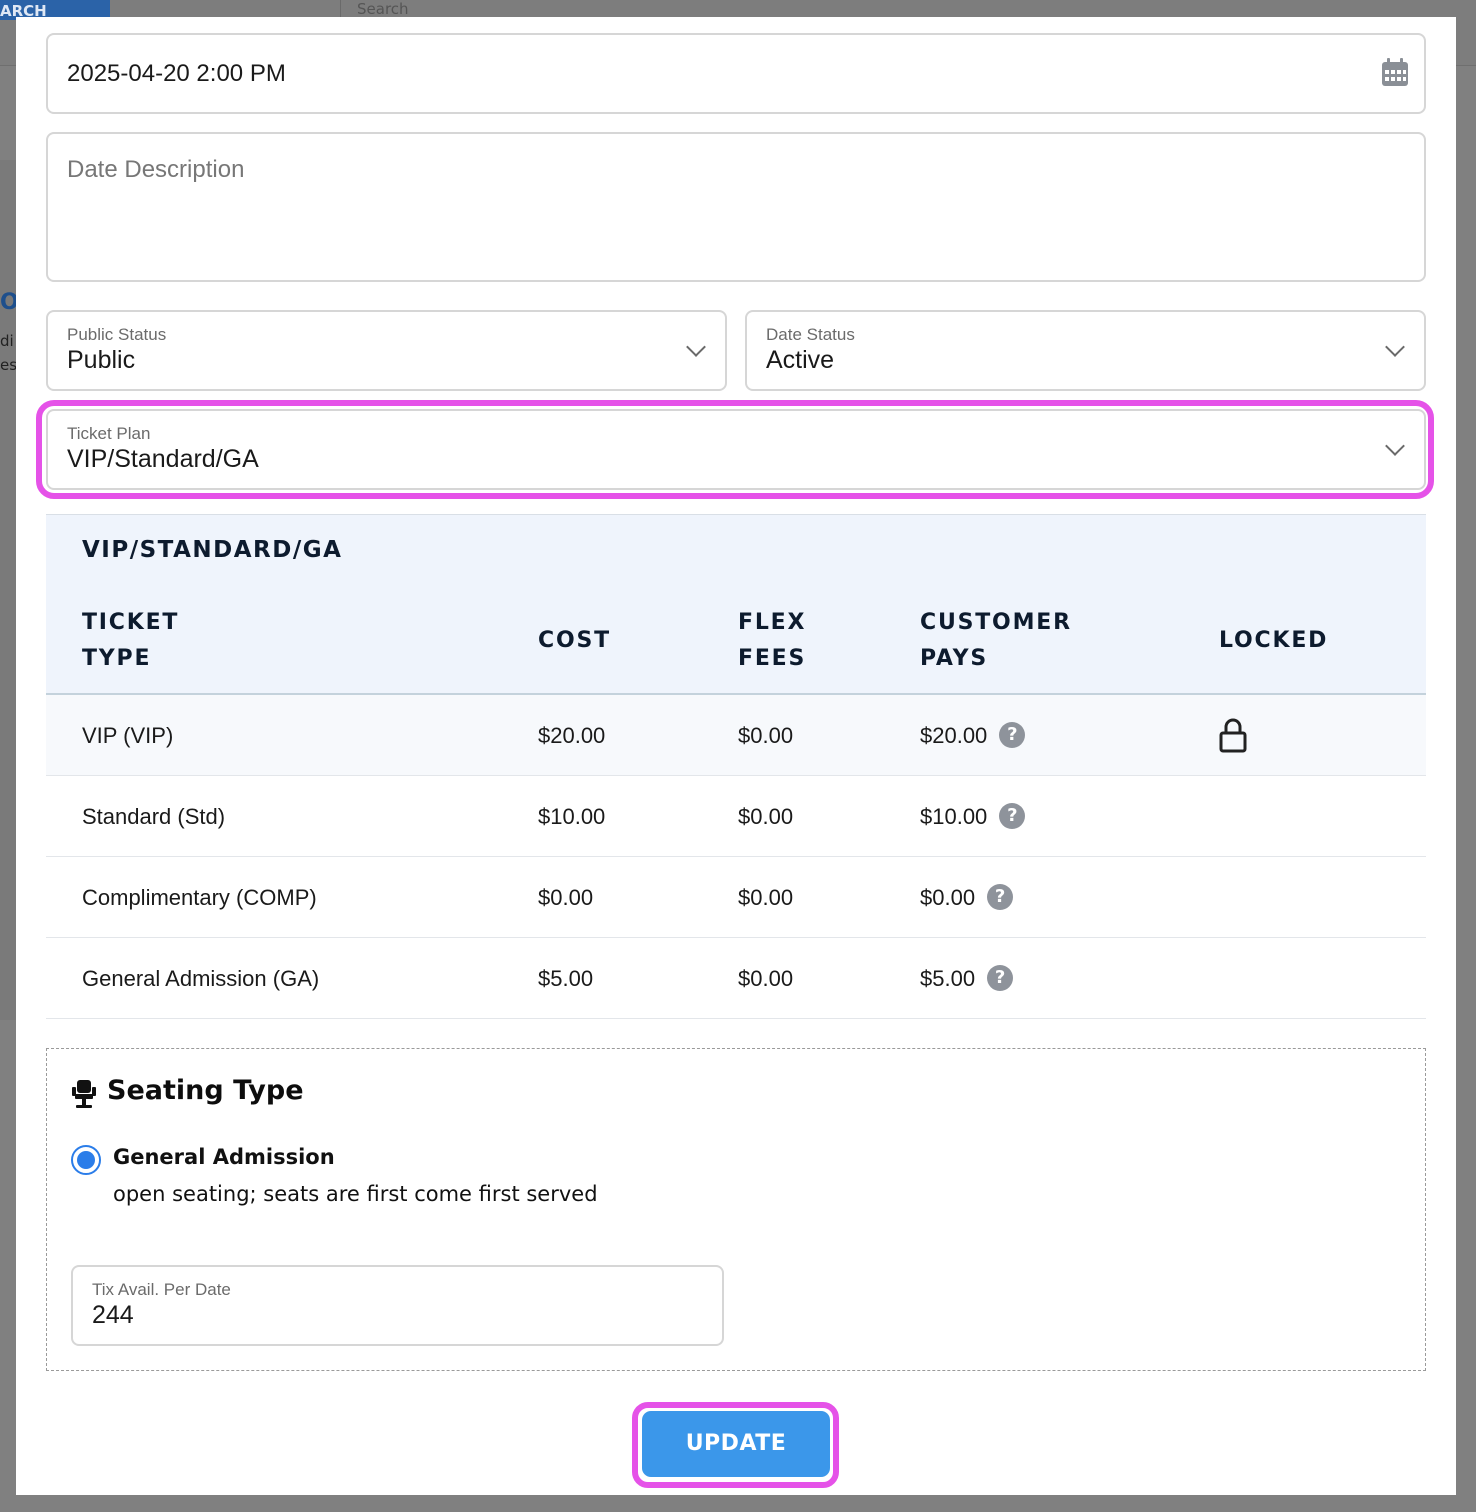 Image resolution: width=1476 pixels, height=1512 pixels. I want to click on customer-pays-value: $0.00, so click(948, 897).